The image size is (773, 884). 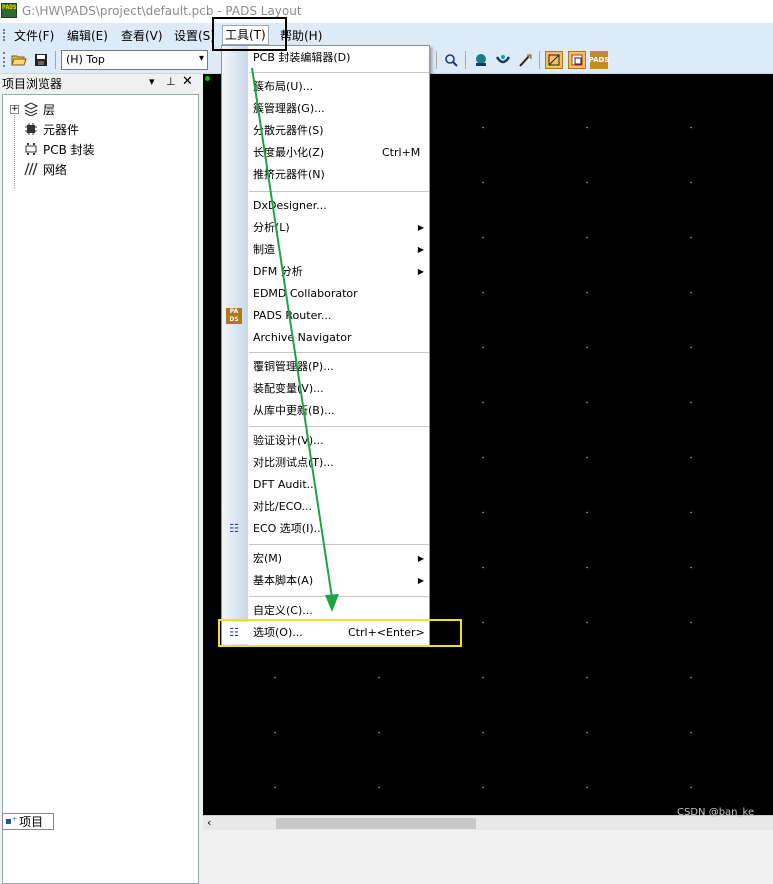 I want to click on tree-item-components: 元器件, so click(x=50, y=129).